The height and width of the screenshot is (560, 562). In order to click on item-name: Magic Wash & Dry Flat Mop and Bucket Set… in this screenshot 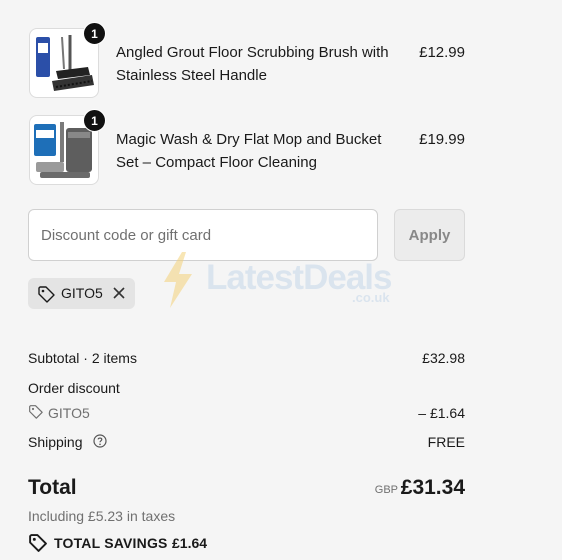, I will do `click(249, 151)`.